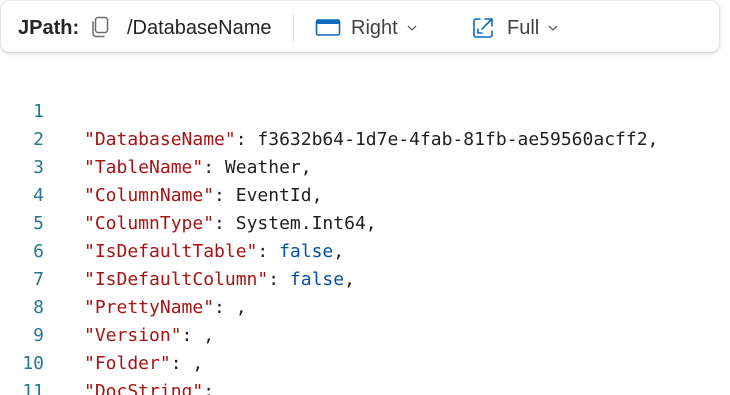 The image size is (730, 395). What do you see at coordinates (273, 195) in the screenshot?
I see `json-value: EventId` at bounding box center [273, 195].